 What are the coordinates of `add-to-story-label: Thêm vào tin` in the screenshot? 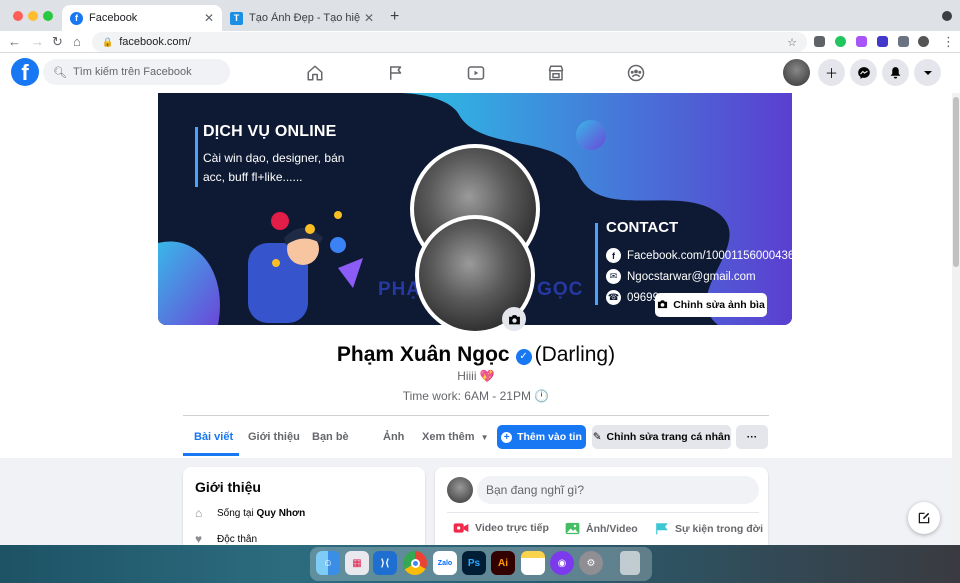 It's located at (549, 437).